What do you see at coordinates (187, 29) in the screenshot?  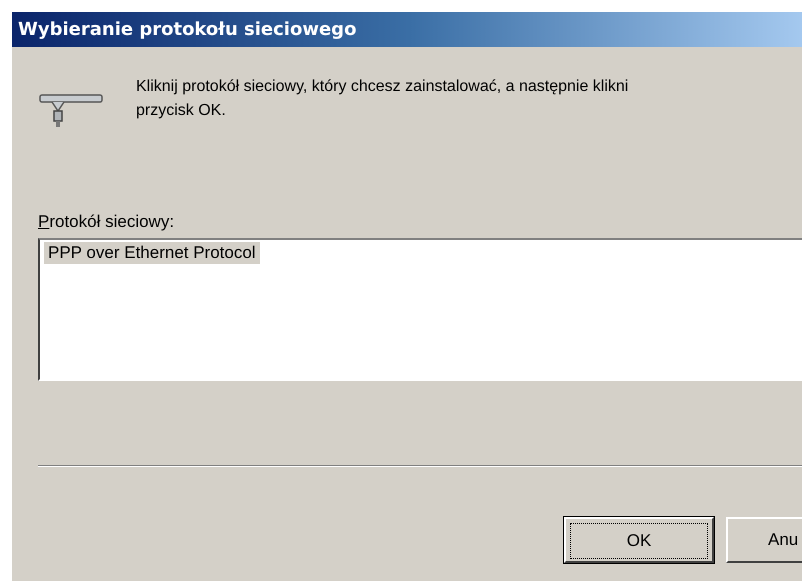 I see `window-title: Wybieranie protokołu sieciowego` at bounding box center [187, 29].